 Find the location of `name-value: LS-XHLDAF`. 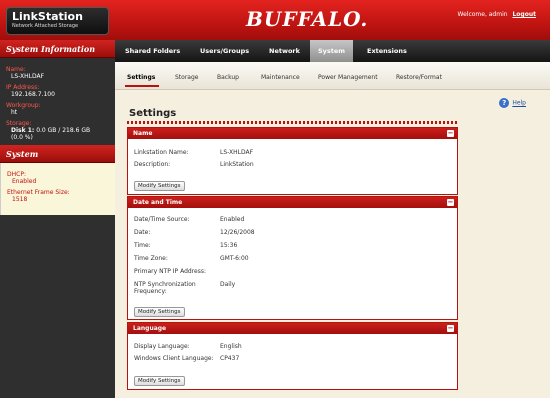

name-value: LS-XHLDAF is located at coordinates (28, 76).